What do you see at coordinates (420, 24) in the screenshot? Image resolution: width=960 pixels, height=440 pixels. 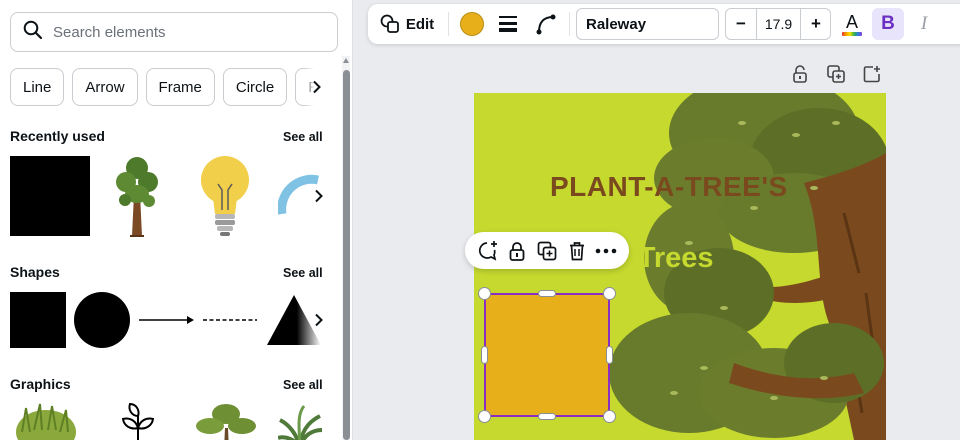 I see `edit-label: Edit` at bounding box center [420, 24].